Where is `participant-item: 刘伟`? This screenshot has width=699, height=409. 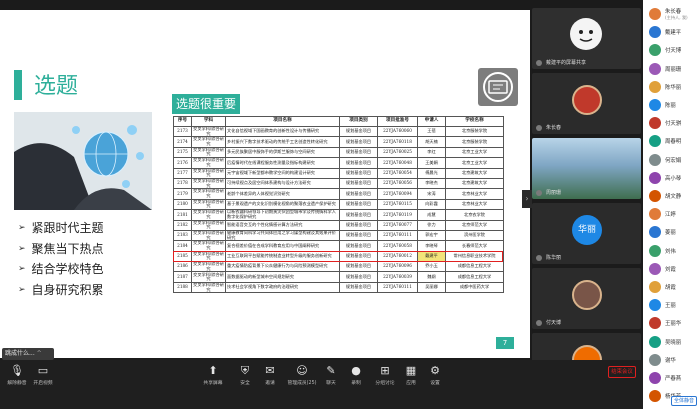
participant-item: 刘伟 is located at coordinates (671, 251).